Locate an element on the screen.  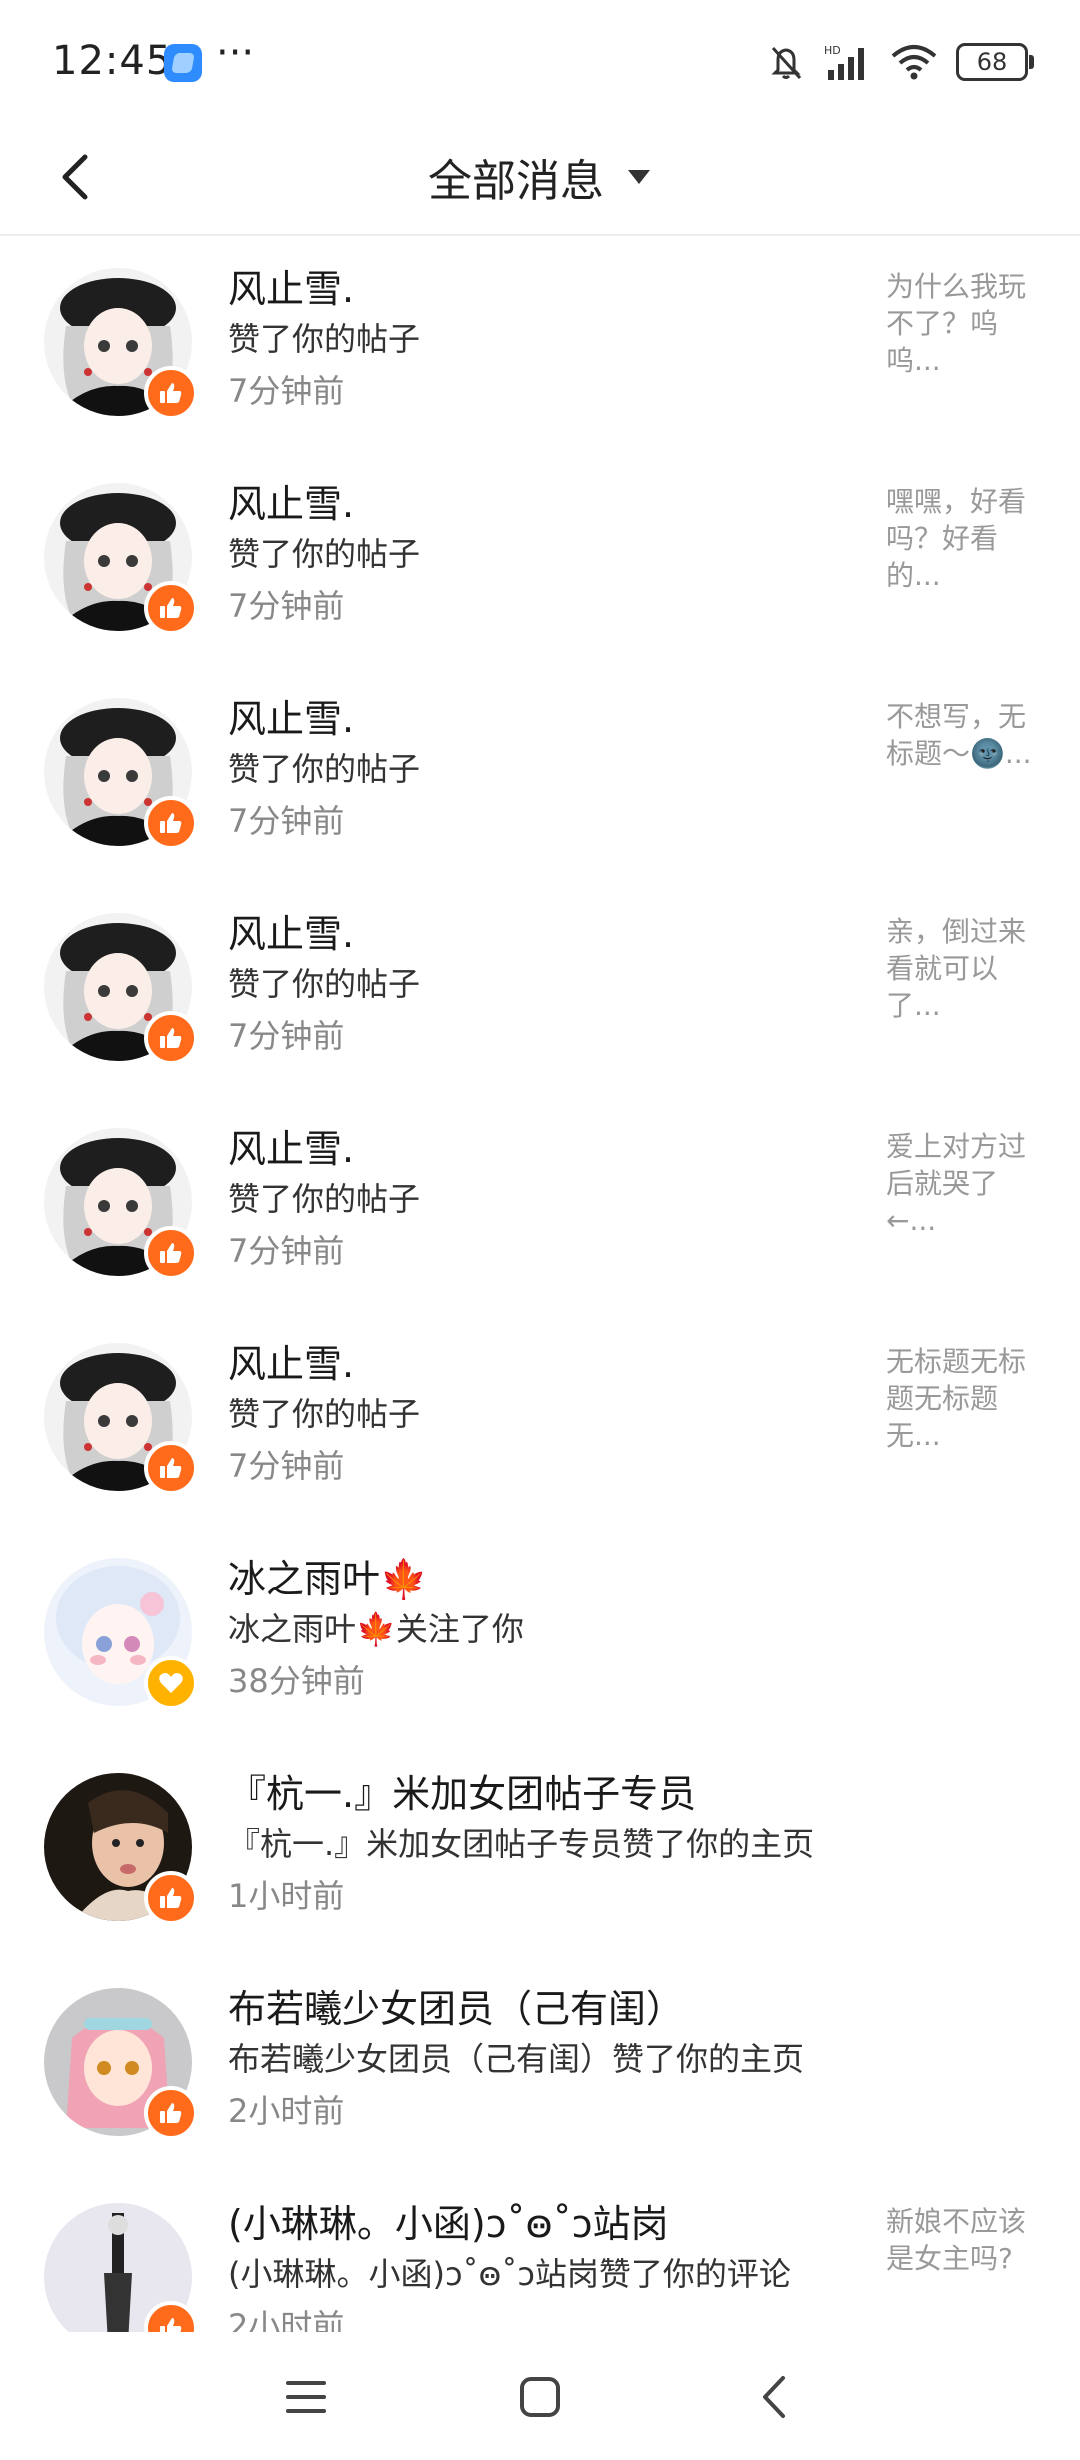
battery-indicator: 68 is located at coordinates (995, 62).